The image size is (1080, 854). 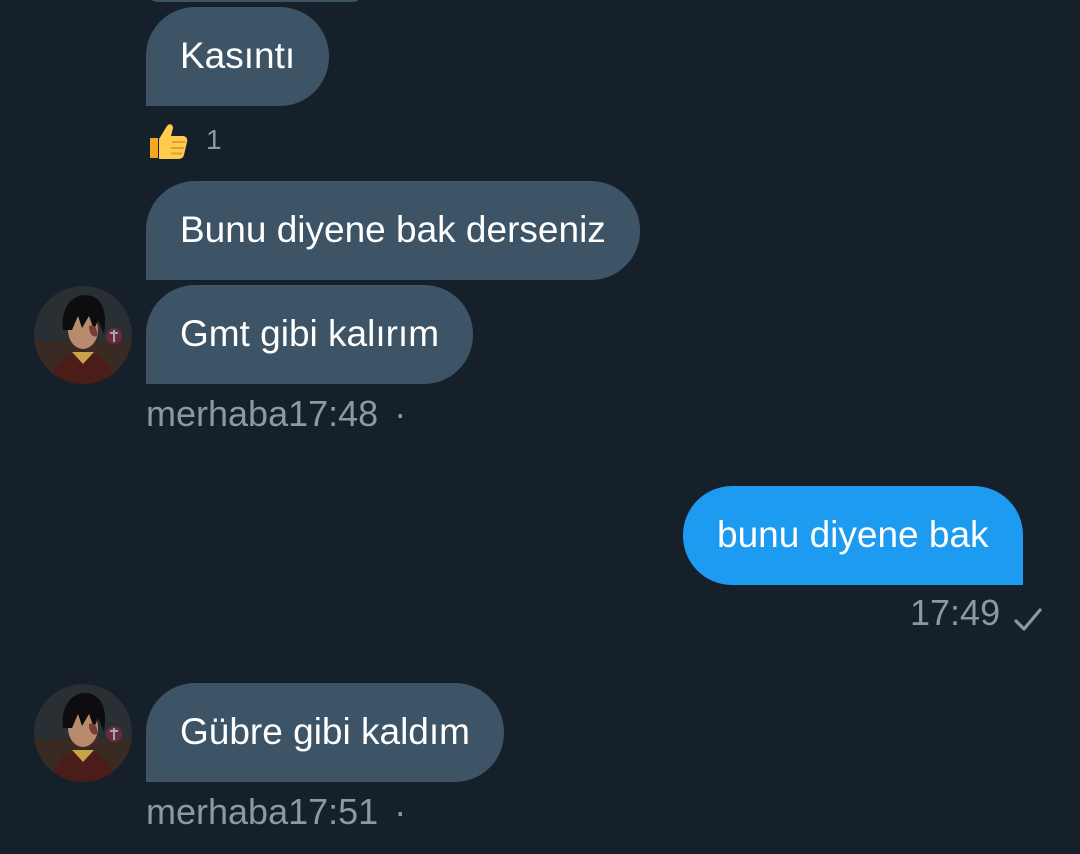 I want to click on message-meta: merhaba17:51 ·, so click(x=276, y=812).